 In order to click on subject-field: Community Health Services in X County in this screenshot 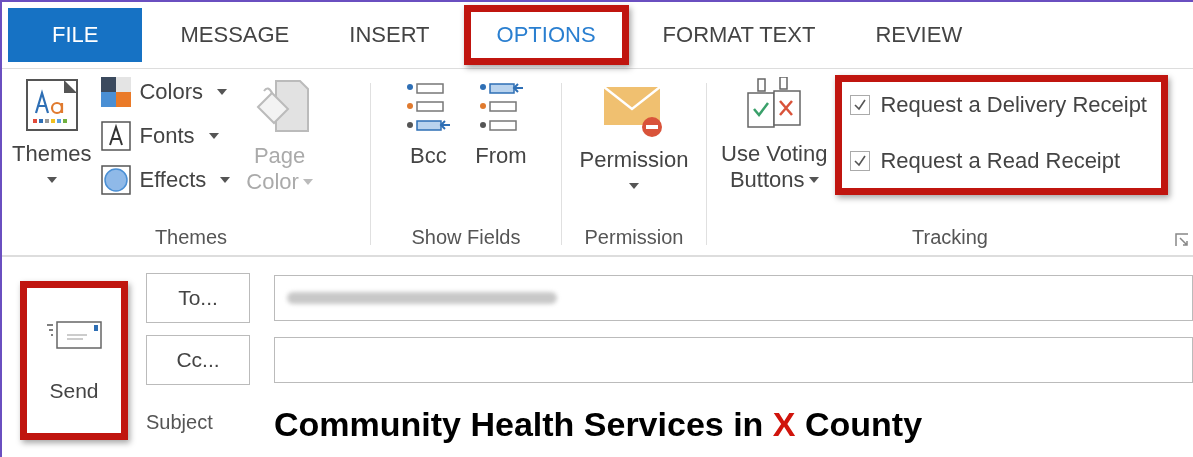, I will do `click(733, 422)`.